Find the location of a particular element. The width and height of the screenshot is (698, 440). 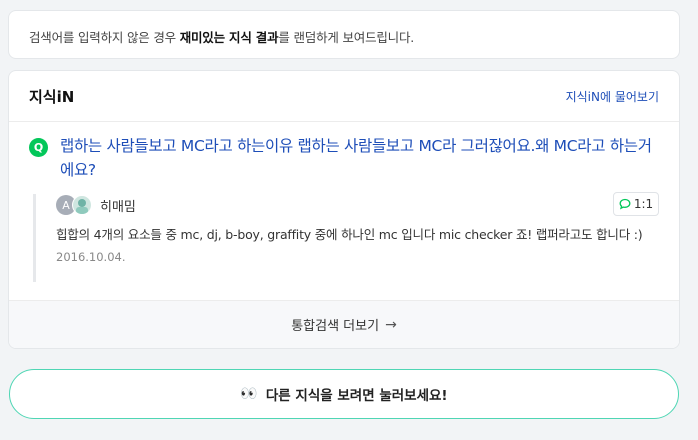

random-notice: 검색어를 입력하지 않은 경우 재미있는 지식 결과를 랜덤하게 보여드립니다. is located at coordinates (344, 34).